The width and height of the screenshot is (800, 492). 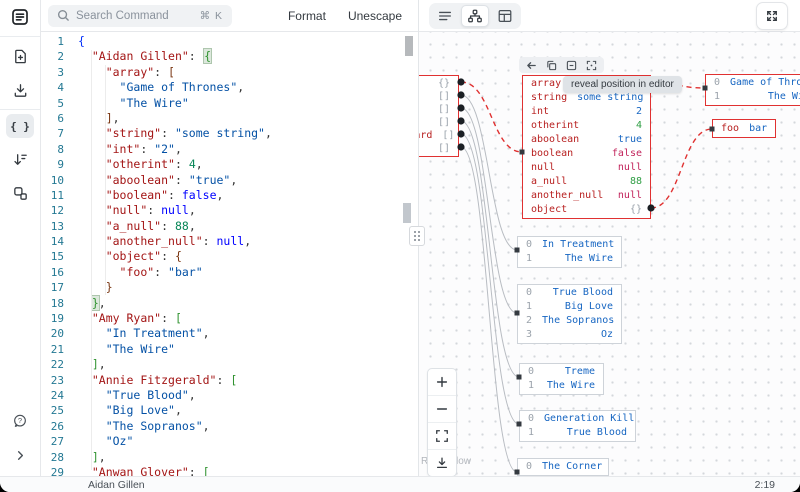 I want to click on table-view-icon, so click(x=505, y=15).